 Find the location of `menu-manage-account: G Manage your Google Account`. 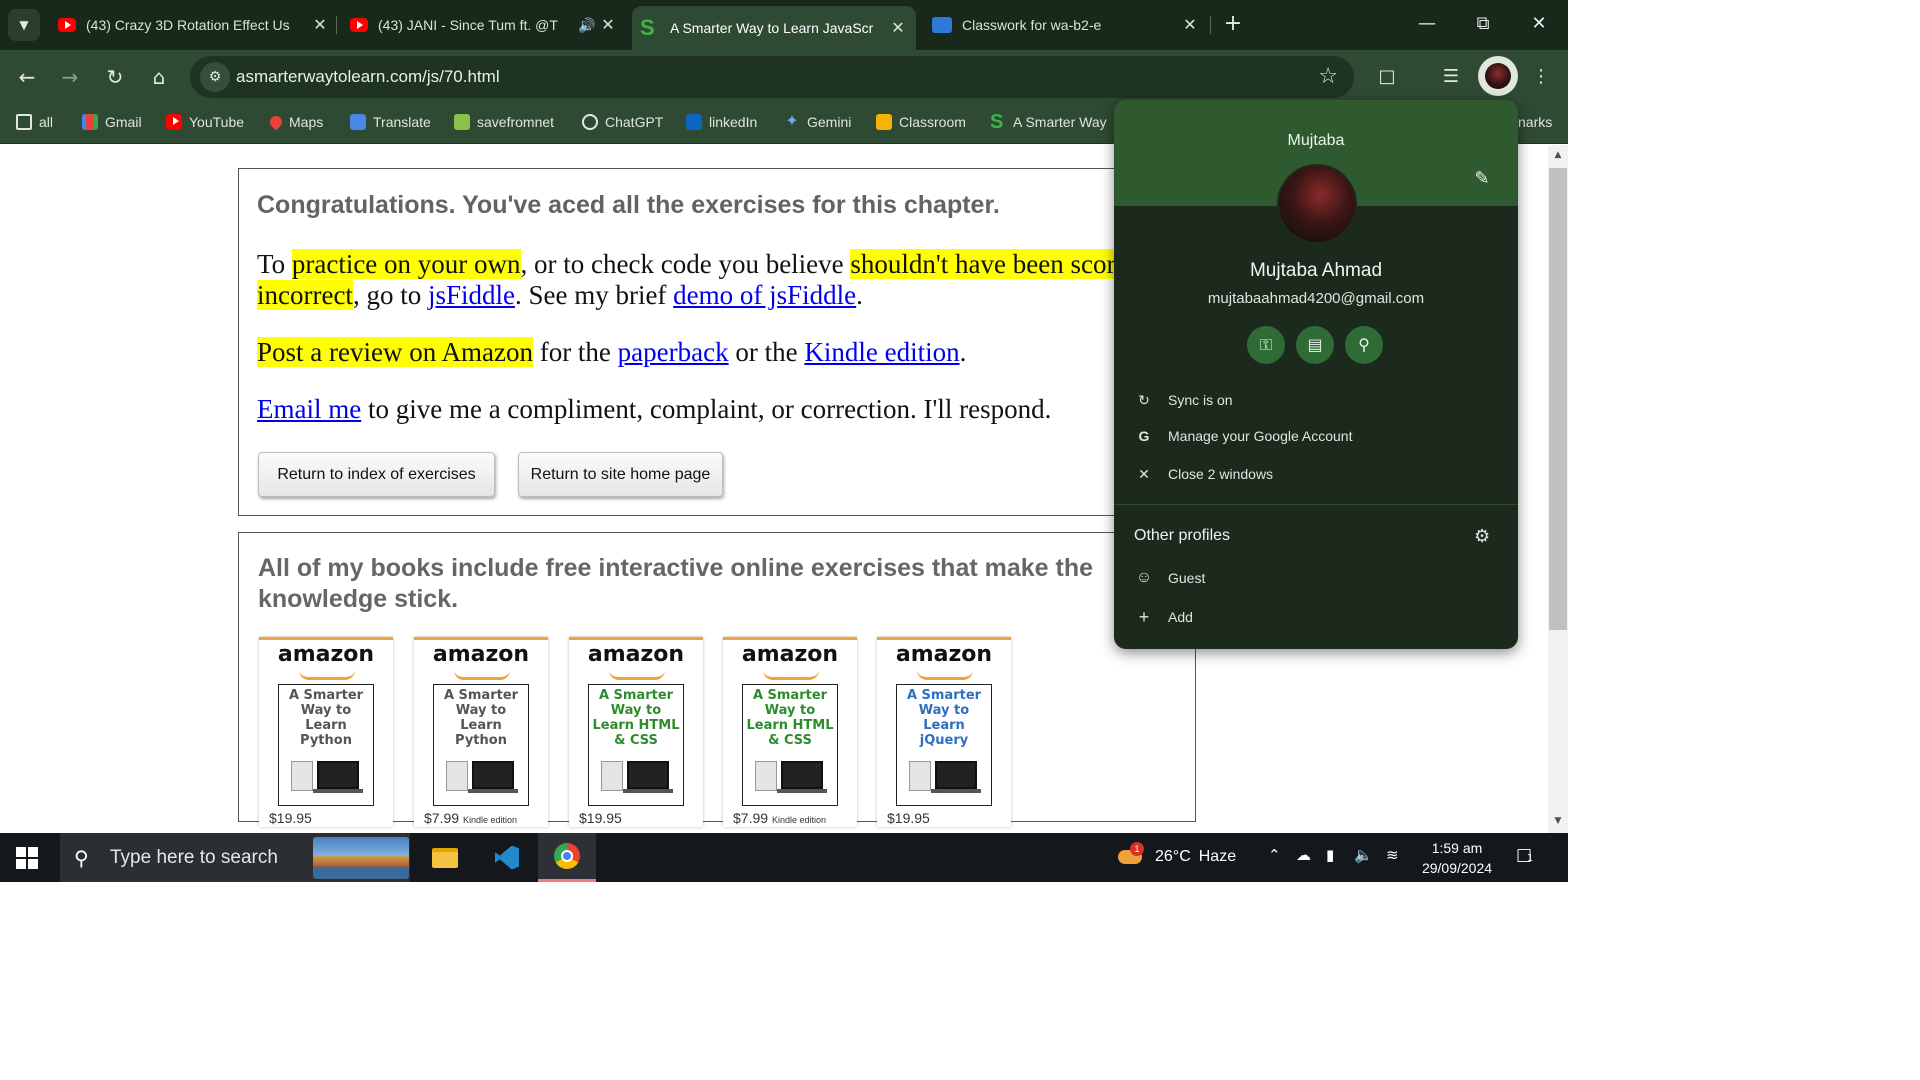

menu-manage-account: G Manage your Google Account is located at coordinates (1319, 436).